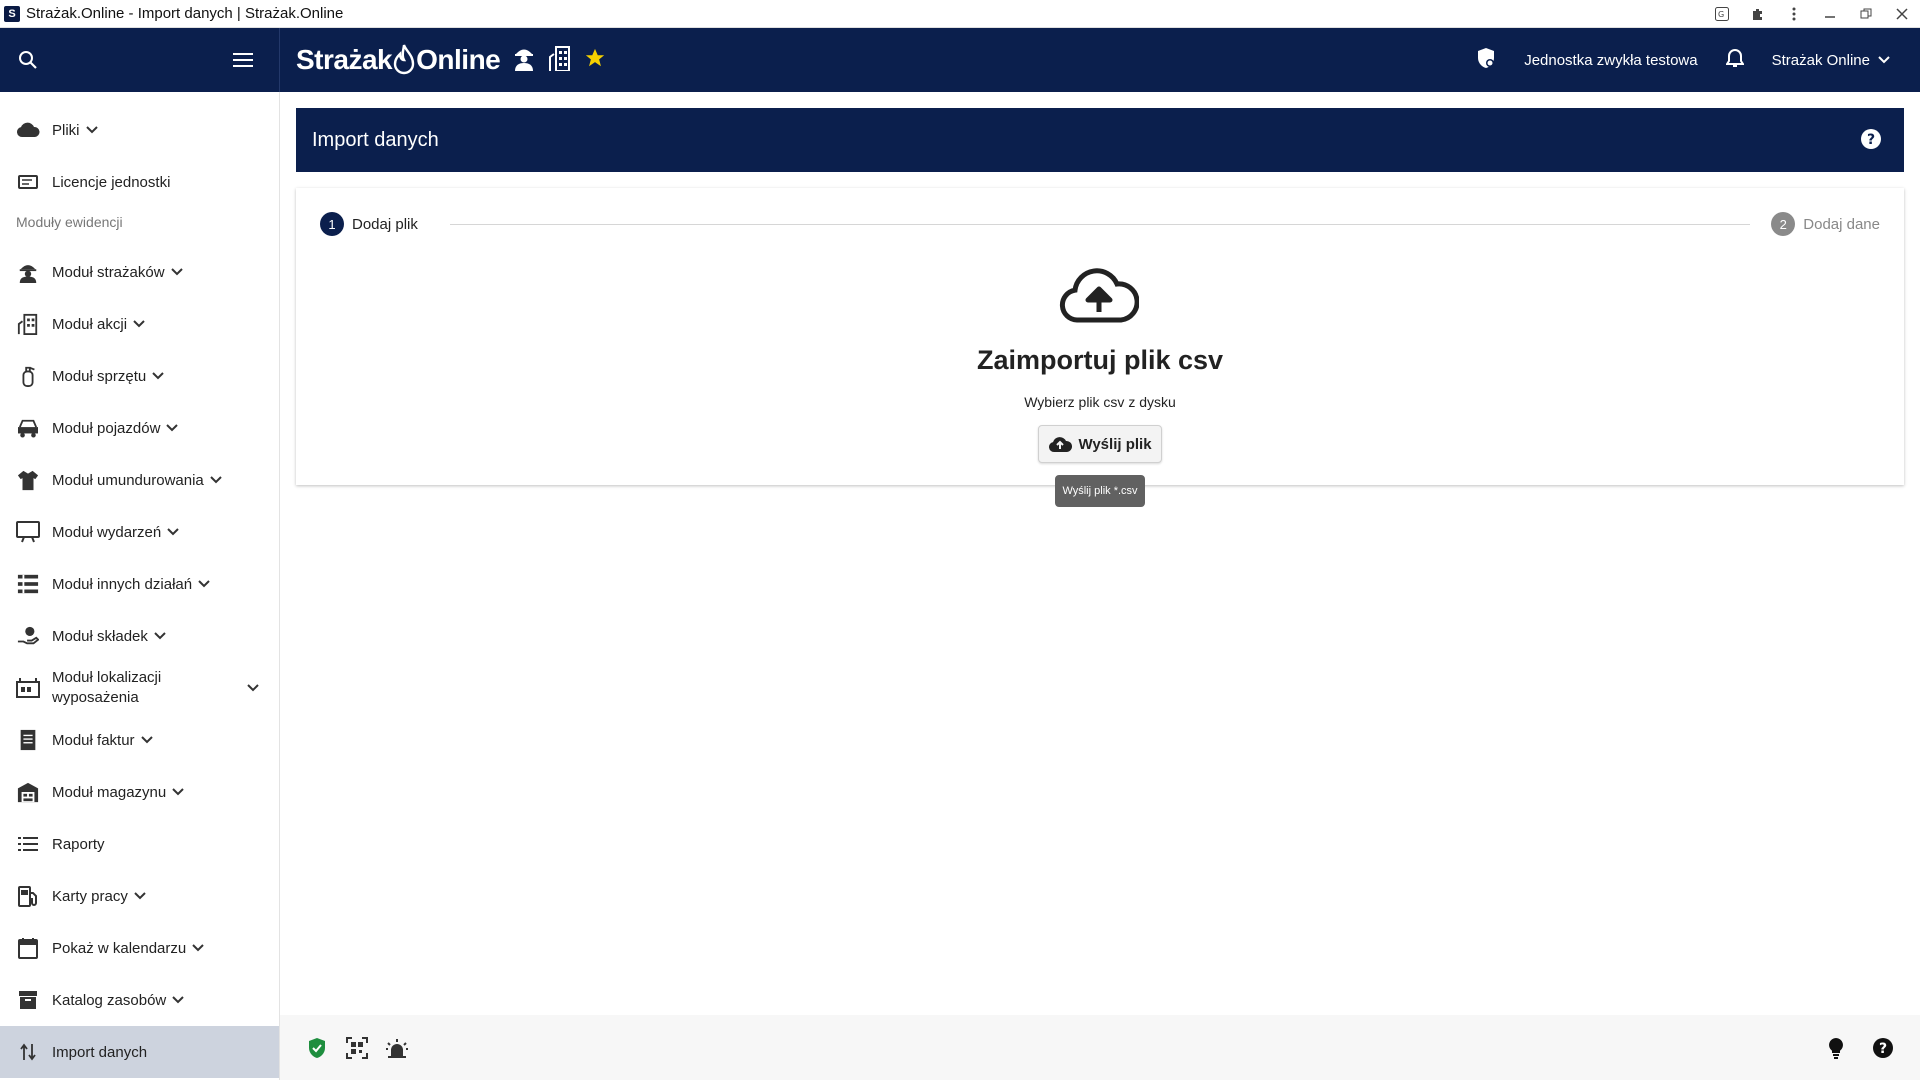  I want to click on activities-icon, so click(28, 584).